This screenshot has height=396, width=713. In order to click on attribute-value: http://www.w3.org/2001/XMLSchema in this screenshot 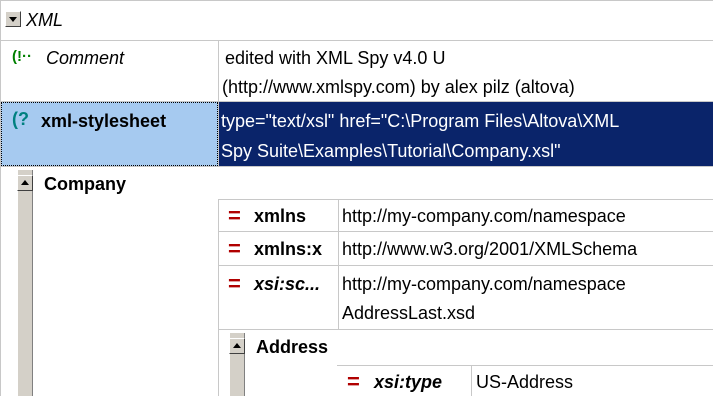, I will do `click(489, 249)`.